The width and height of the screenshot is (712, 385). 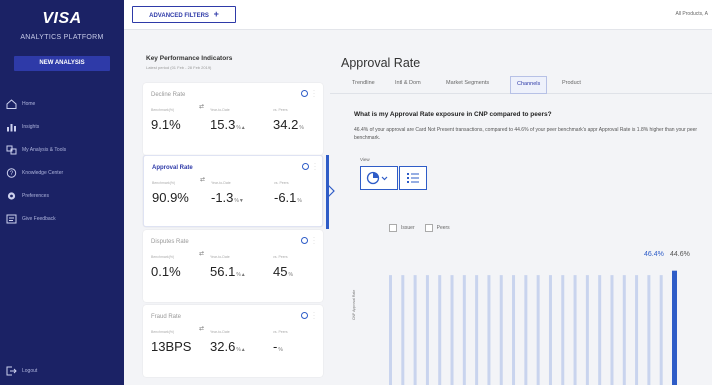 I want to click on sidebar-item-home: Home, so click(x=62, y=104).